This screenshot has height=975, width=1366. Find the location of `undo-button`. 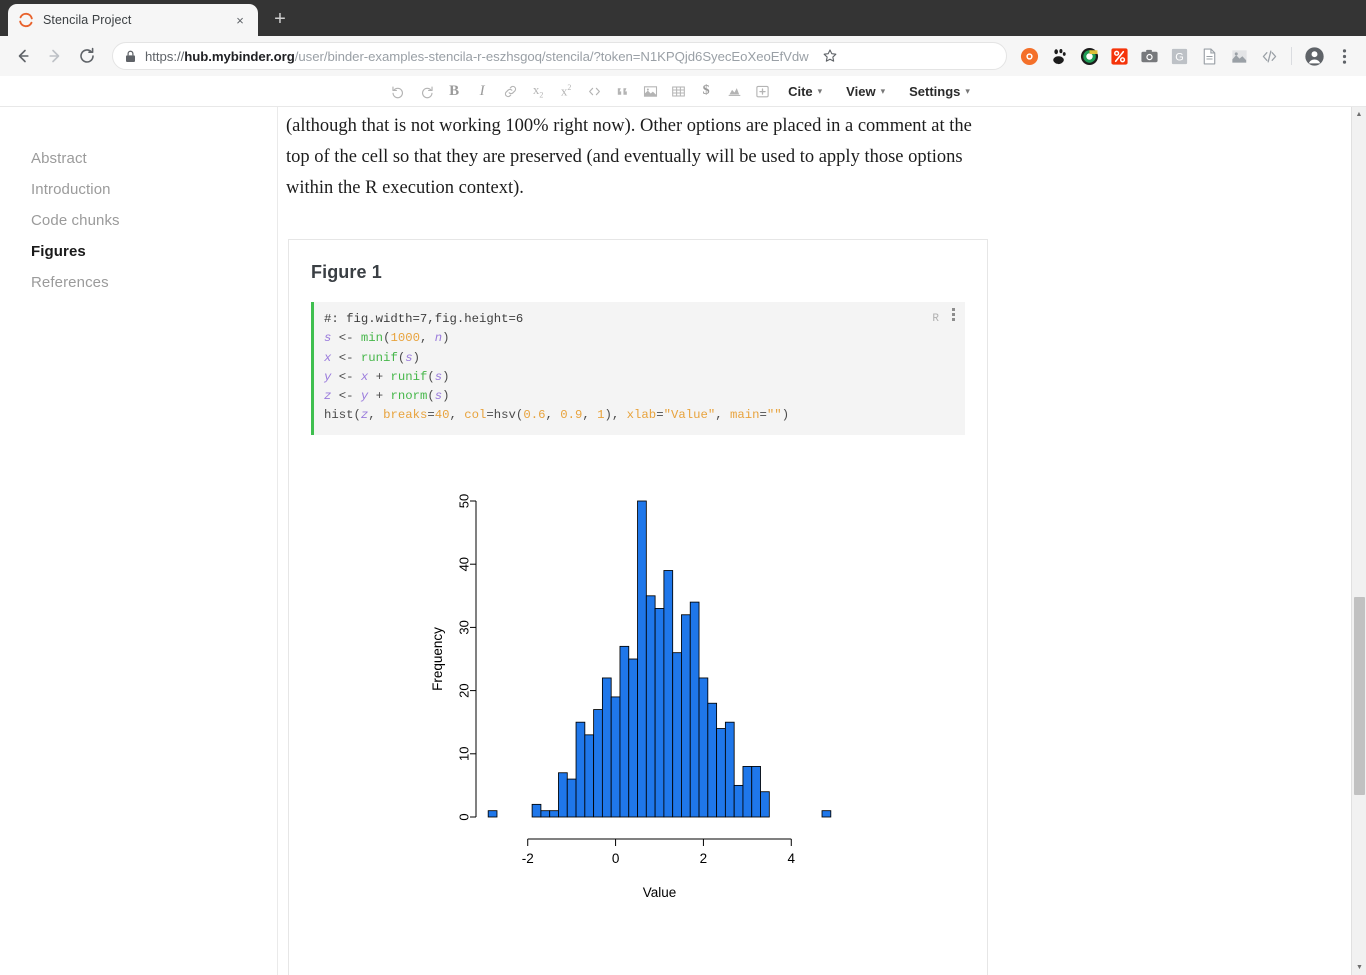

undo-button is located at coordinates (398, 91).